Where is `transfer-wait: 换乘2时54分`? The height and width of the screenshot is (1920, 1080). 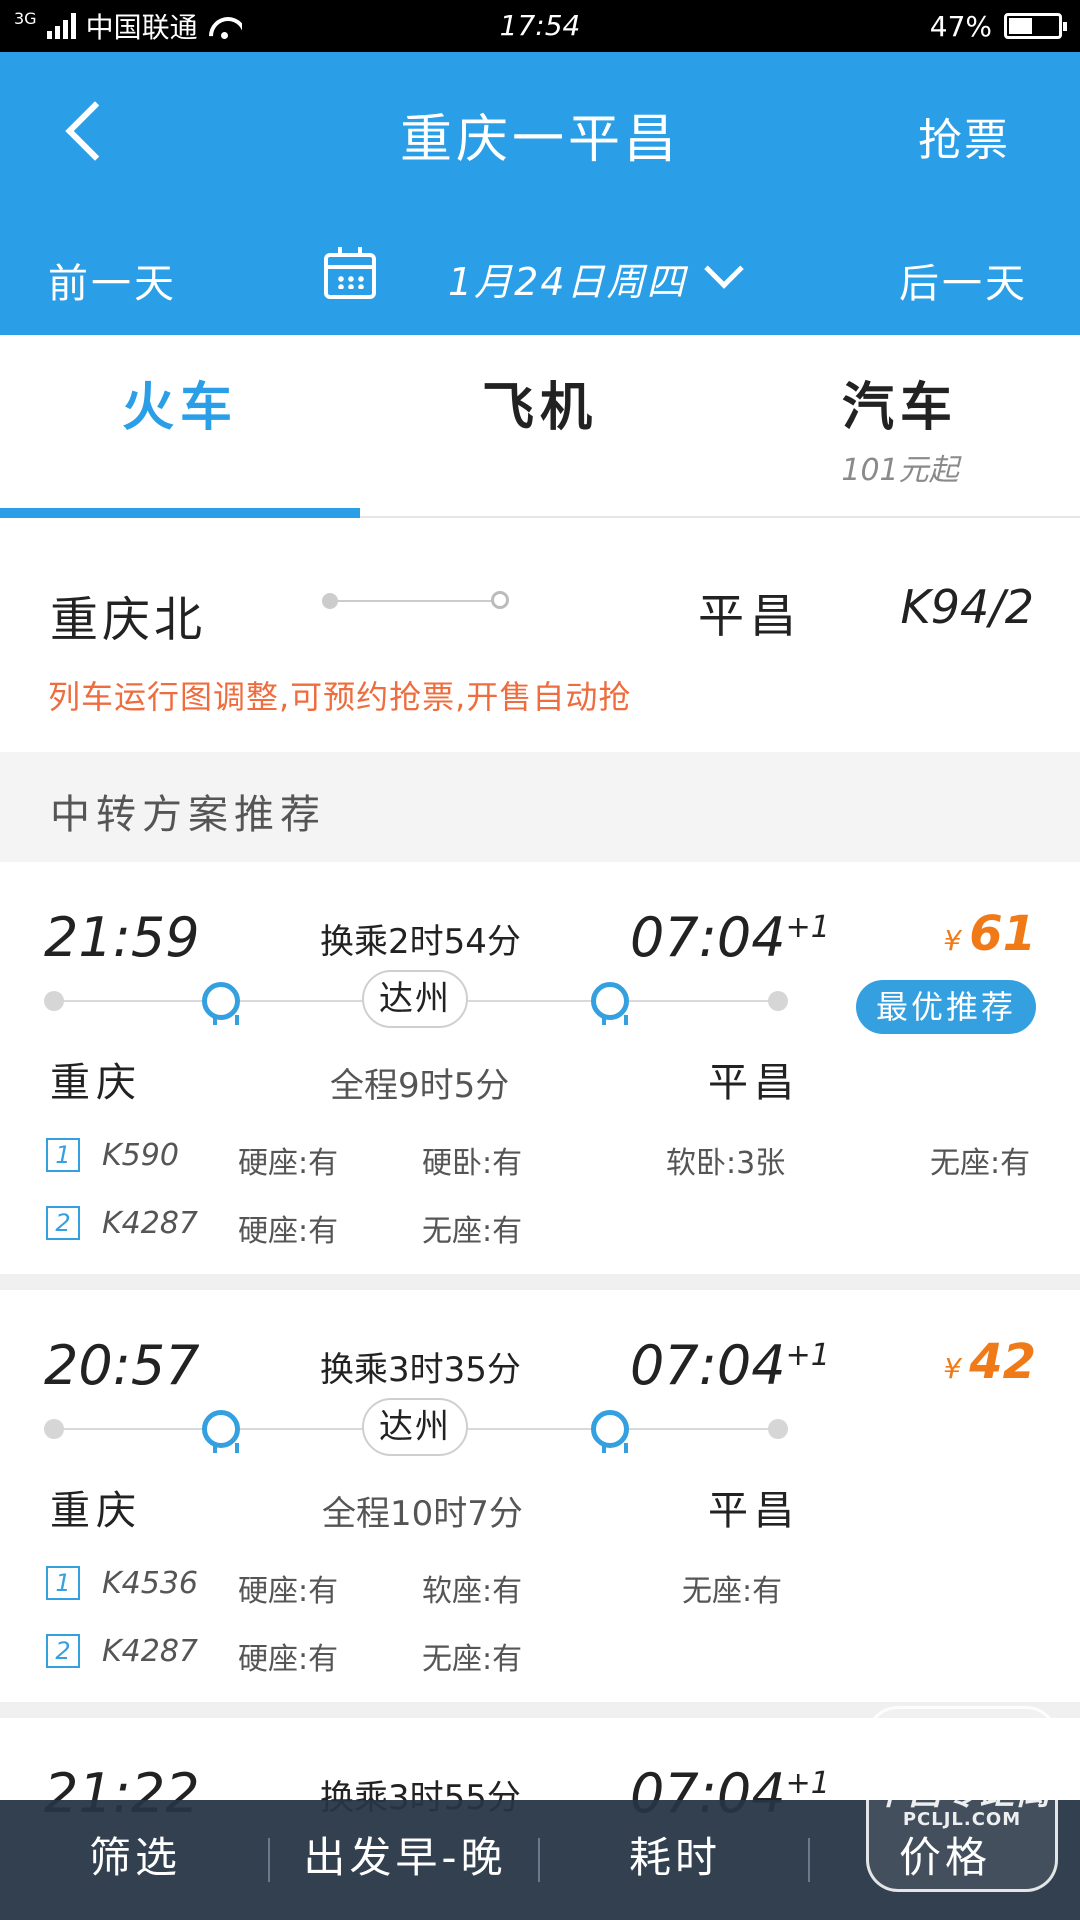 transfer-wait: 换乘2时54分 is located at coordinates (420, 942).